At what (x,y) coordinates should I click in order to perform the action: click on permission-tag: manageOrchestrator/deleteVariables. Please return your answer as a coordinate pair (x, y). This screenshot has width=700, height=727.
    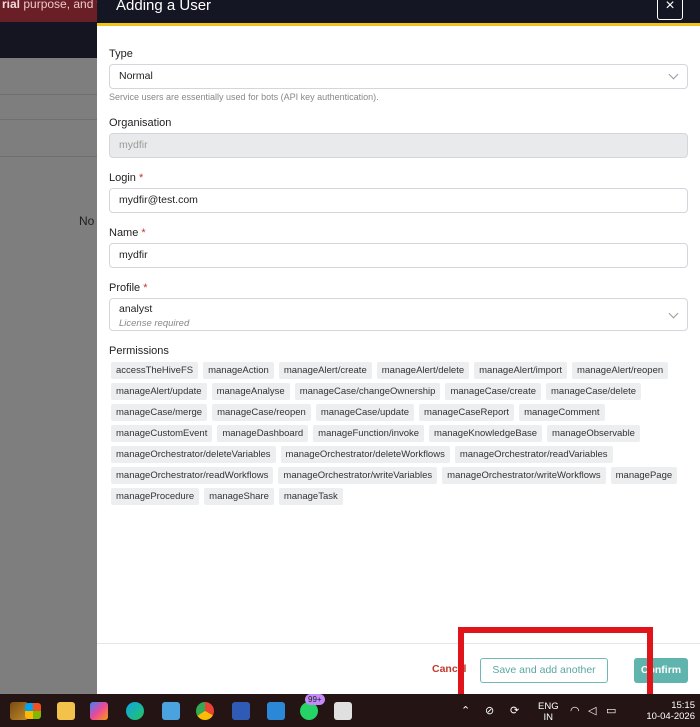
    Looking at the image, I should click on (193, 454).